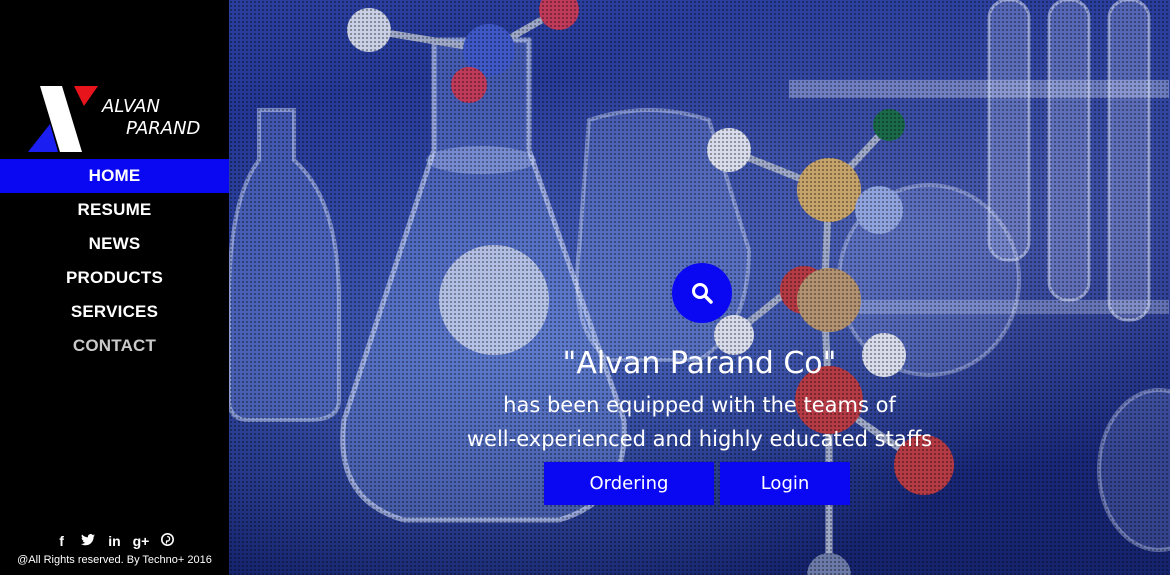 The height and width of the screenshot is (575, 1170). I want to click on brand-name: ALVAN PARAND, so click(160, 118).